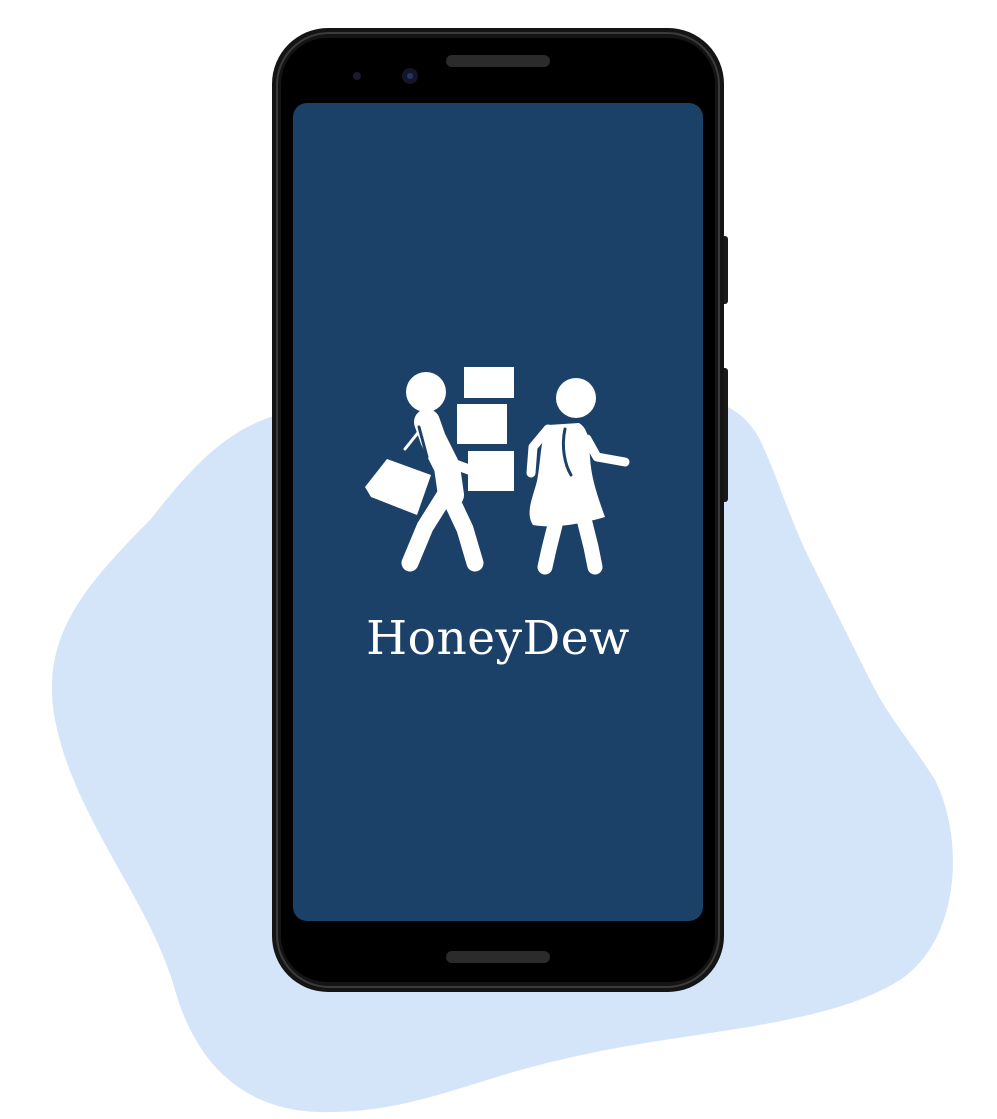 This screenshot has width=997, height=1119. Describe the element at coordinates (497, 471) in the screenshot. I see `people-carrying-boxes-icon` at that location.